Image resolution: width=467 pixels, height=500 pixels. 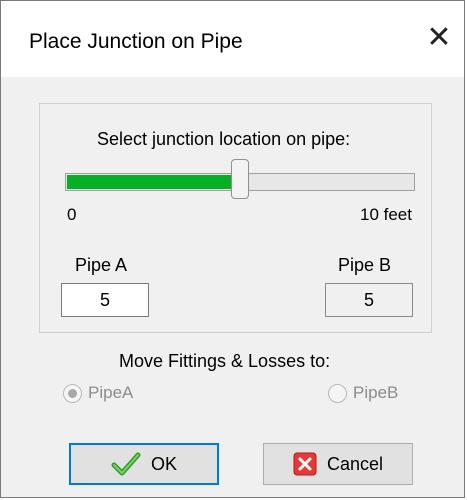 I want to click on cancel-button: Cancel, so click(x=338, y=464).